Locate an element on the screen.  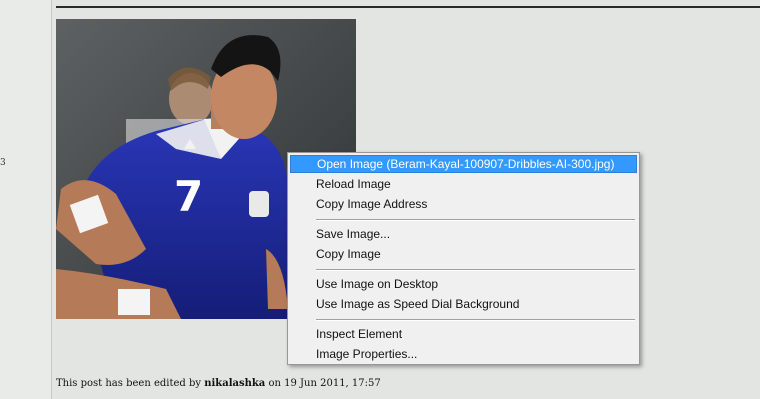
menu-copy-image: Copy Image is located at coordinates (463, 254).